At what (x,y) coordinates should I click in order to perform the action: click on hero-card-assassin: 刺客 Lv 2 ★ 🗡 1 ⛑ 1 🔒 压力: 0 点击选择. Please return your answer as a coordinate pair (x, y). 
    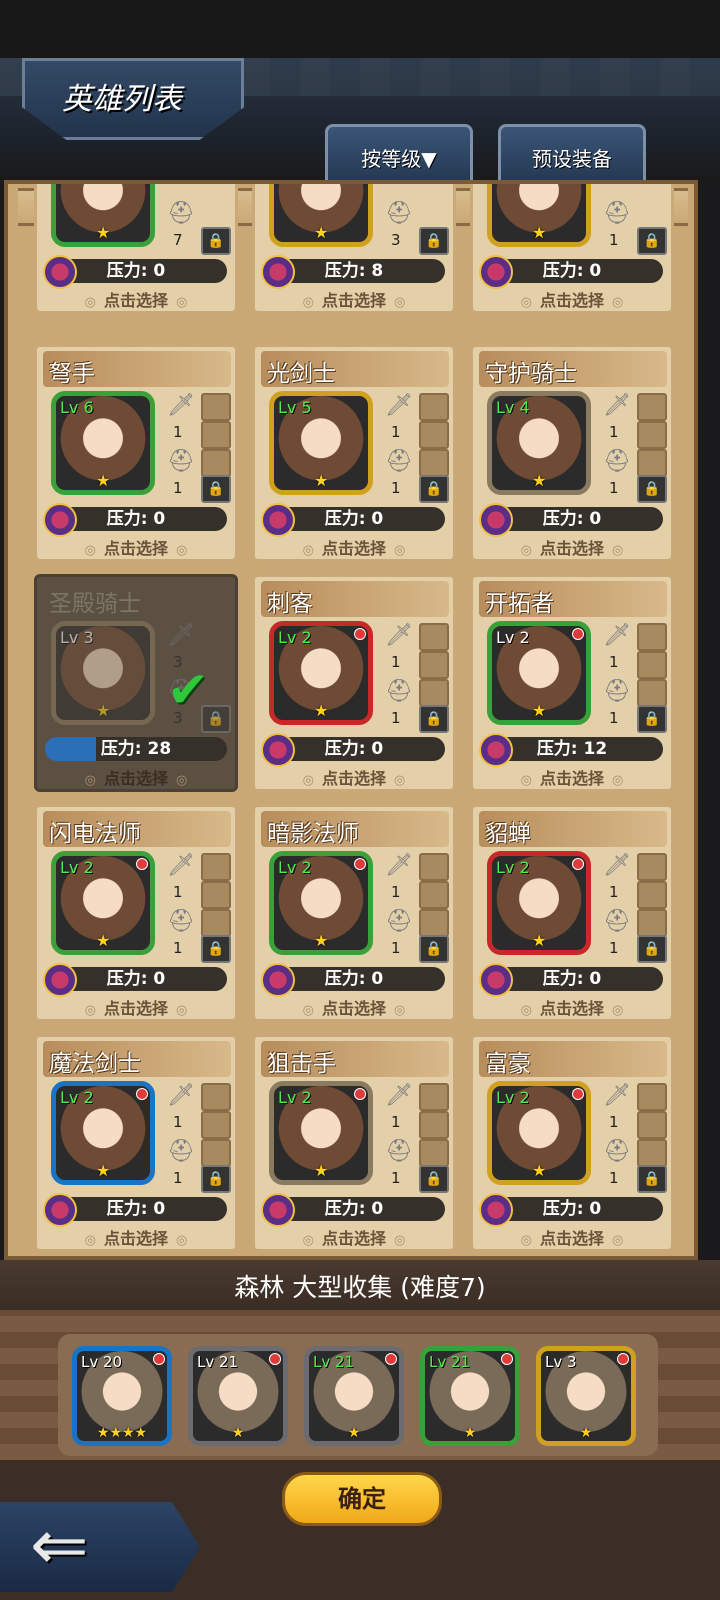
    Looking at the image, I should click on (354, 683).